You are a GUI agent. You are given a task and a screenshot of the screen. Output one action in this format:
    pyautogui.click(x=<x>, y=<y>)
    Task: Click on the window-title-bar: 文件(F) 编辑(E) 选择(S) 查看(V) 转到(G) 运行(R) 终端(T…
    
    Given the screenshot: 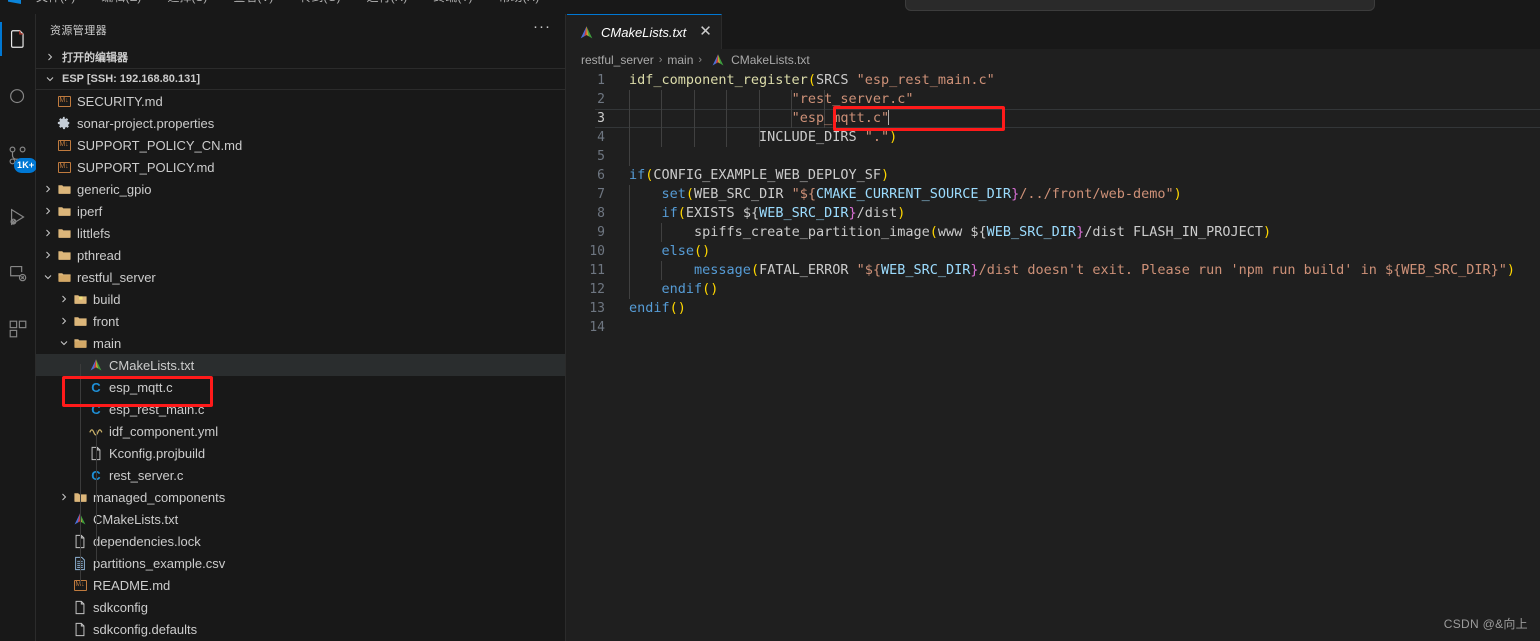 What is the action you would take?
    pyautogui.click(x=770, y=7)
    